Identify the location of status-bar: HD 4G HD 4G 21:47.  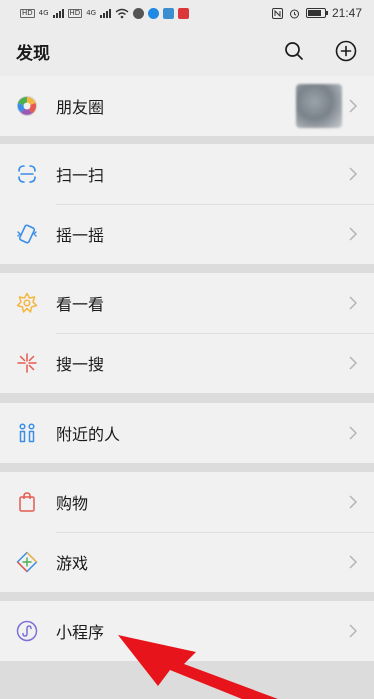
(187, 13).